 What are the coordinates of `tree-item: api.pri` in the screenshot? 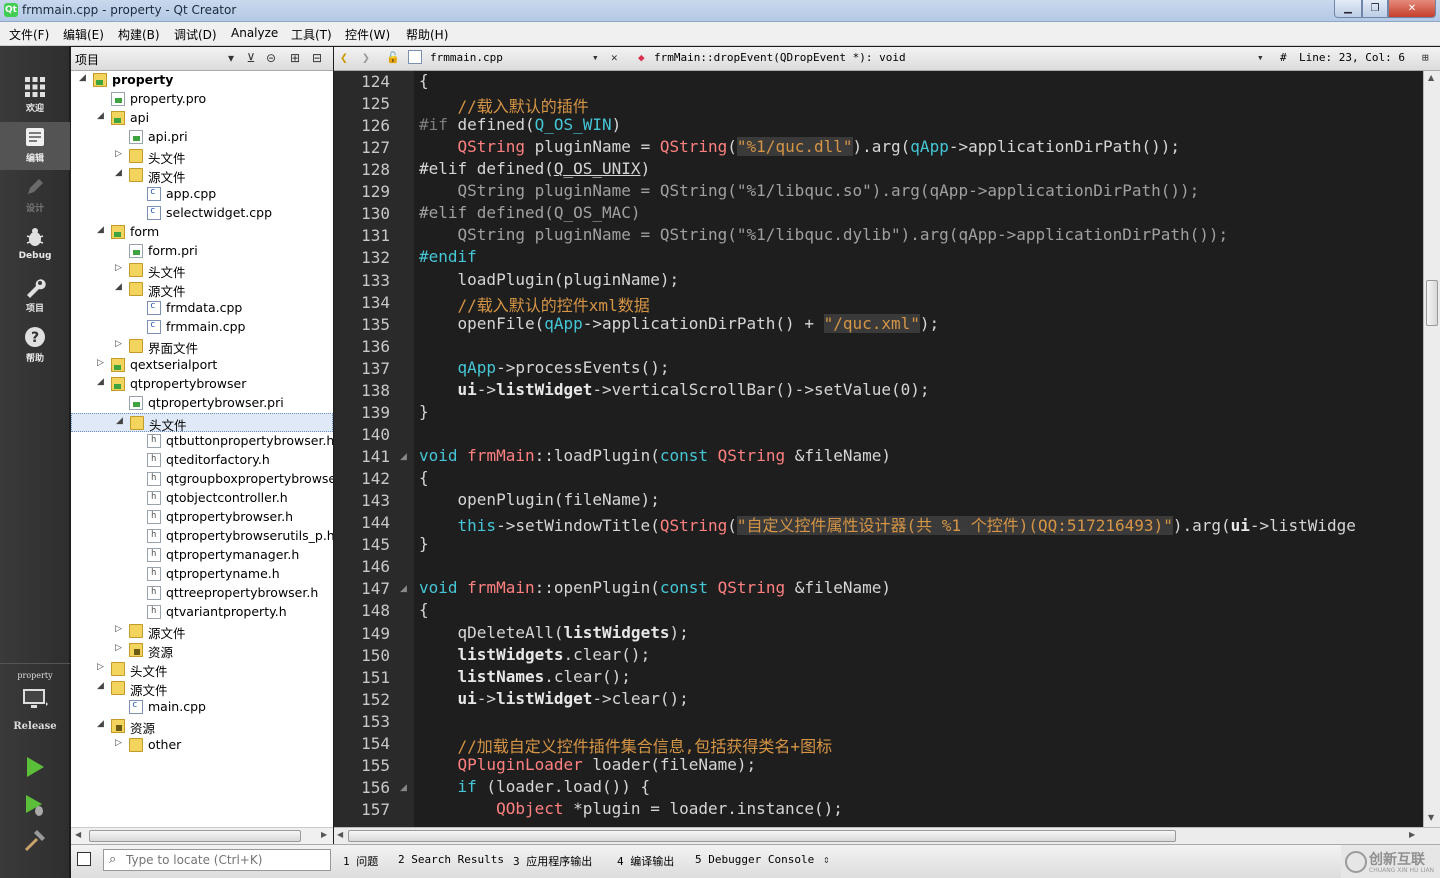 It's located at (202, 137).